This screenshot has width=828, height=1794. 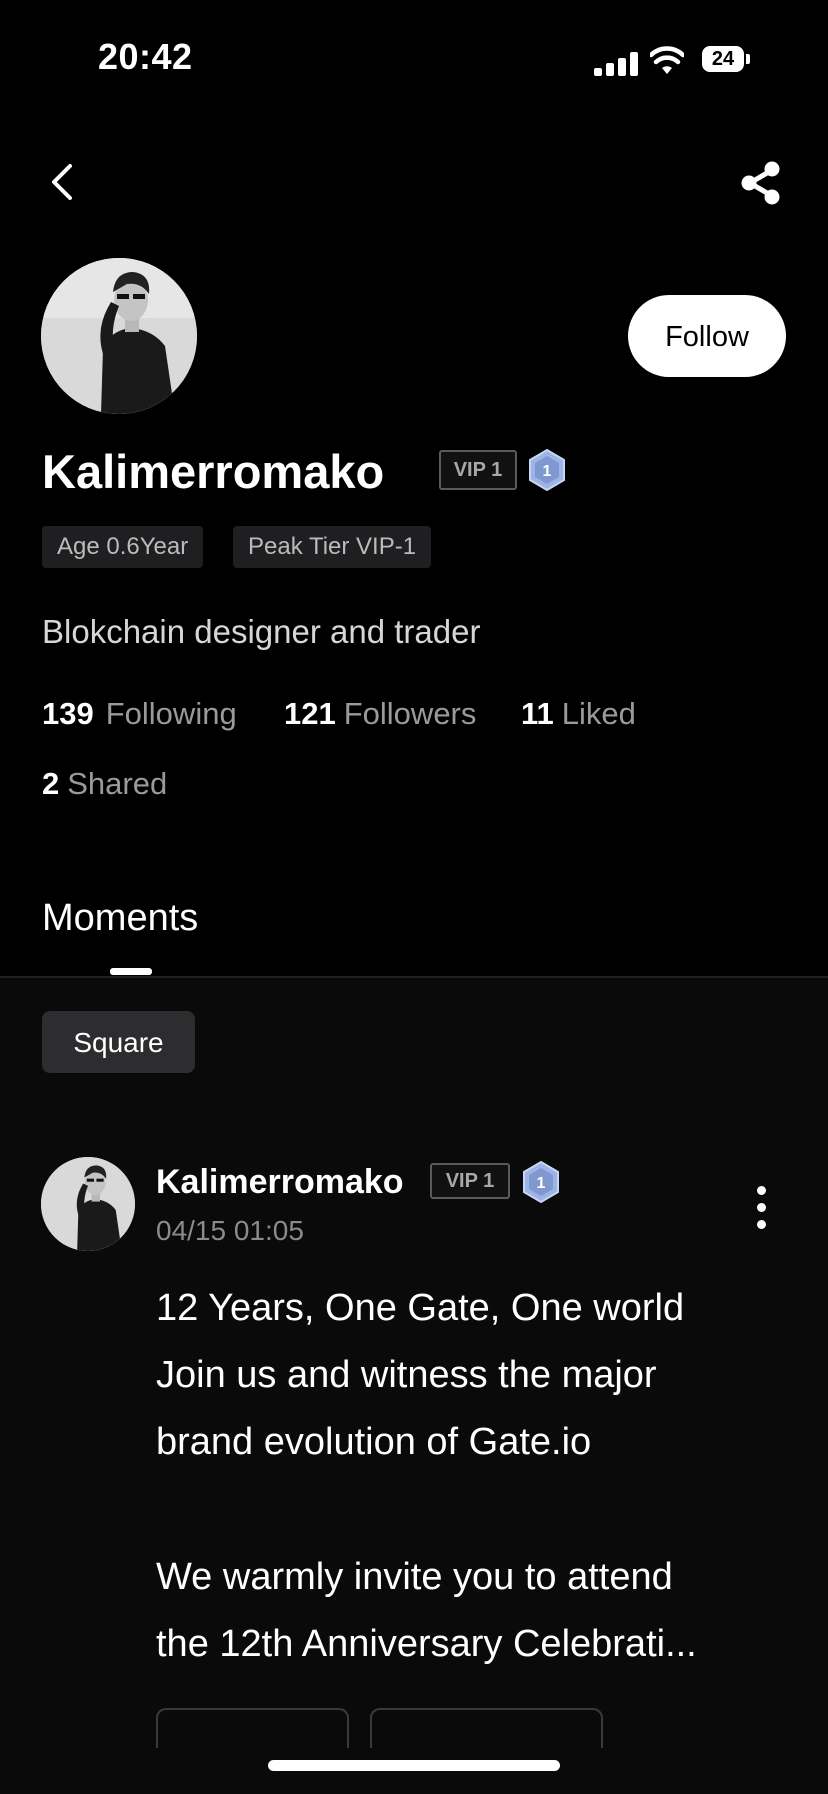 What do you see at coordinates (723, 59) in the screenshot?
I see `battery-level: 24` at bounding box center [723, 59].